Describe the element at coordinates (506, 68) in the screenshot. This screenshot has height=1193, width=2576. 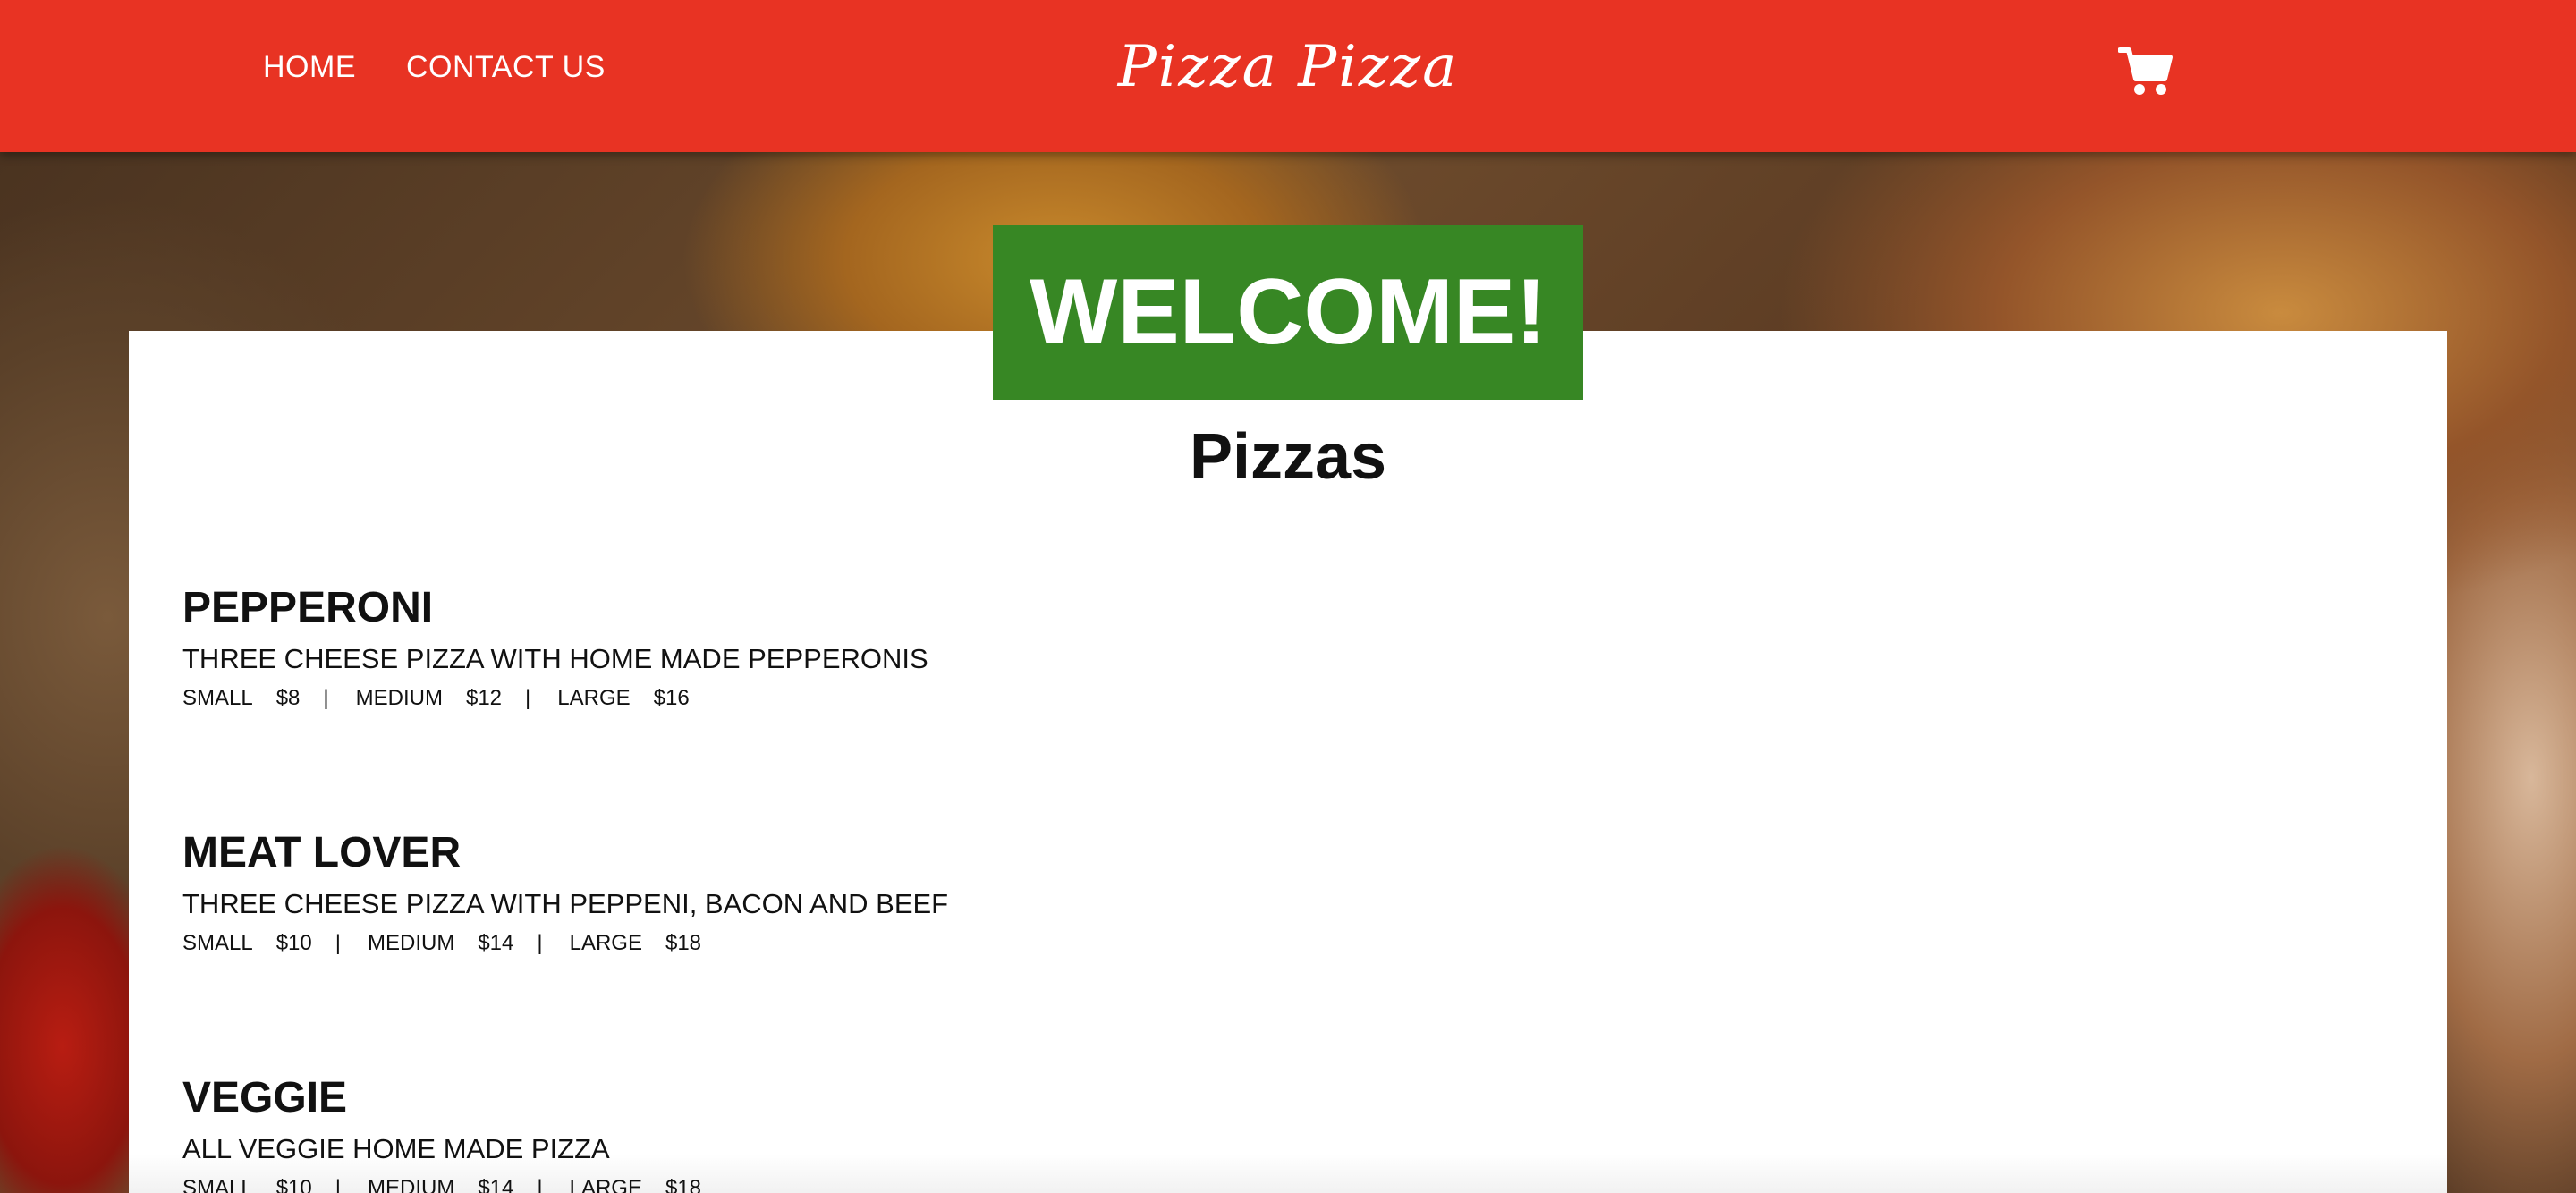
I see `nav-contact-us-link: CONTACT US` at that location.